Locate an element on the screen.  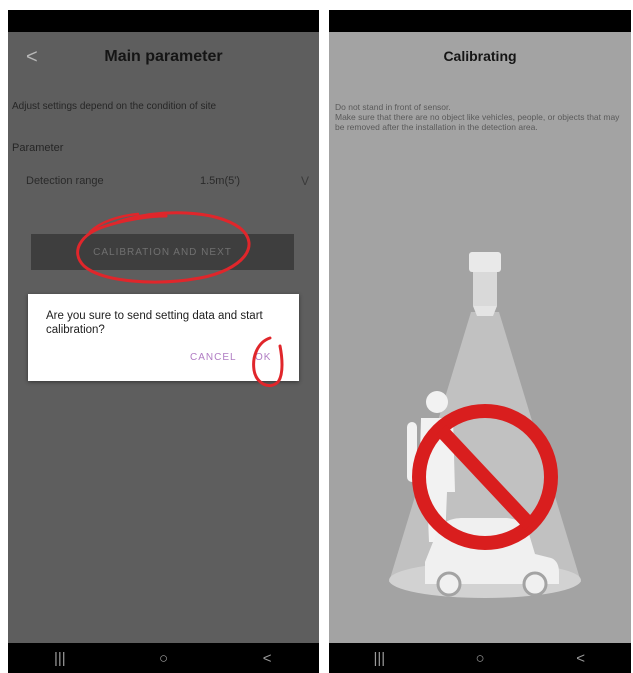
page-title: Main parameter is located at coordinates (163, 56).